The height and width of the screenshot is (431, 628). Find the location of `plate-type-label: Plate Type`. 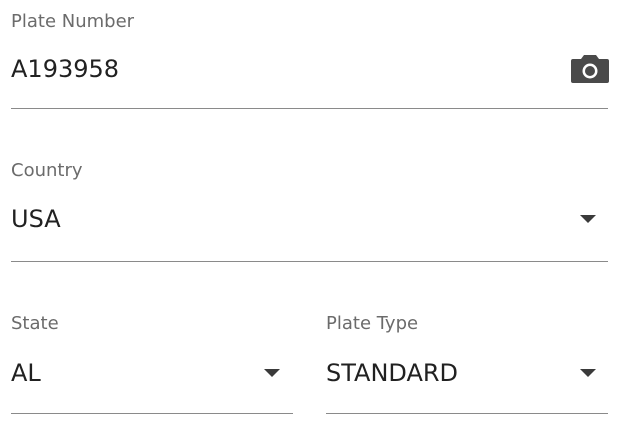

plate-type-label: Plate Type is located at coordinates (372, 323).